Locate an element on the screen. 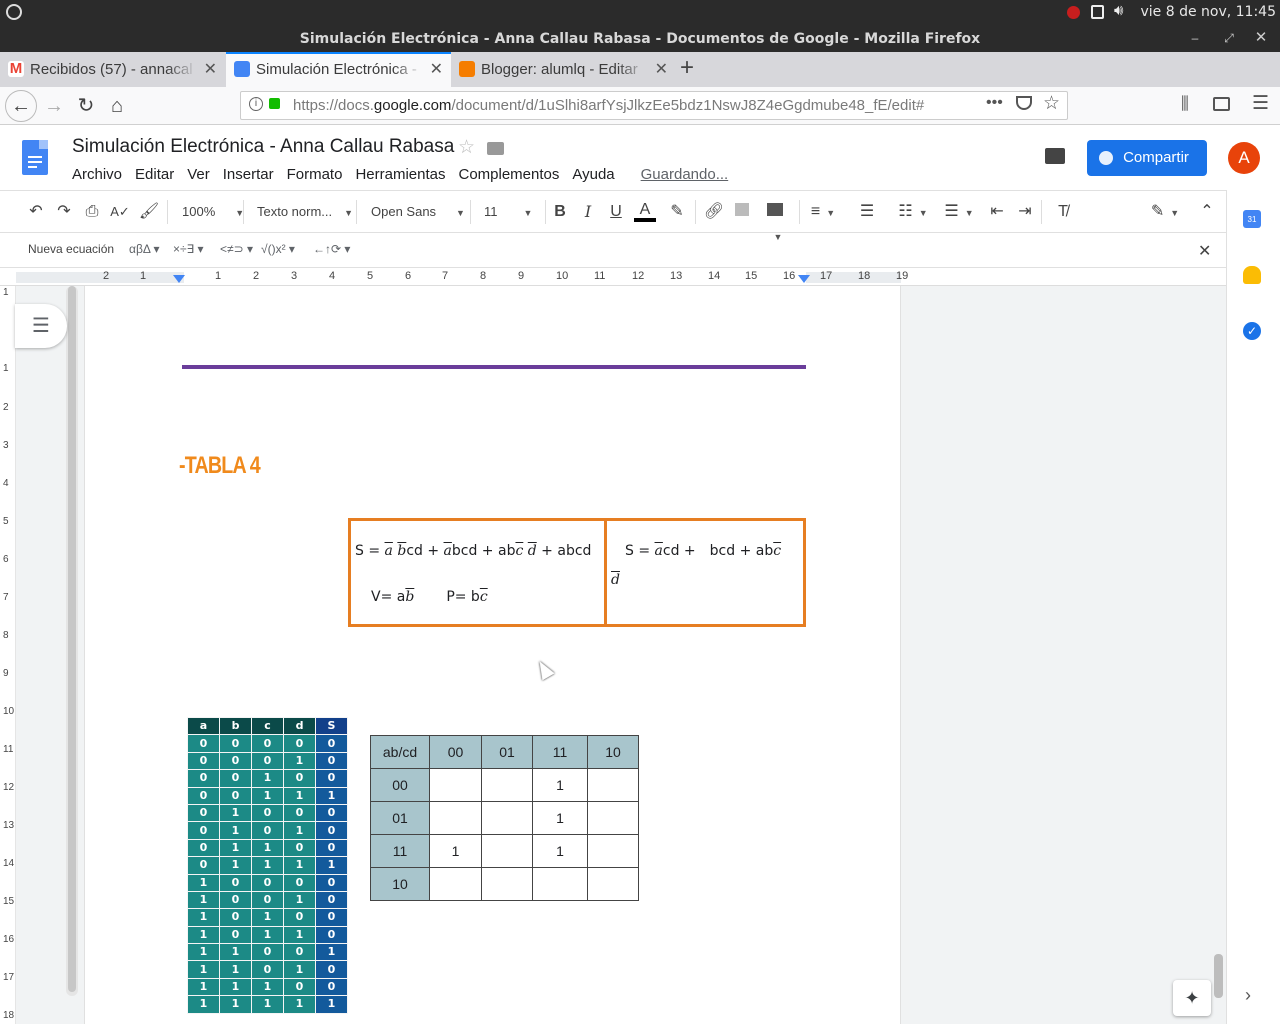  bold-icon: B is located at coordinates (560, 212).